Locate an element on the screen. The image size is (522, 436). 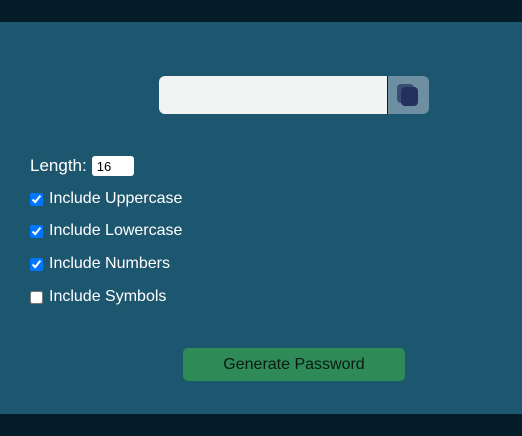
lowercase-label: Include Lowercase is located at coordinates (116, 230).